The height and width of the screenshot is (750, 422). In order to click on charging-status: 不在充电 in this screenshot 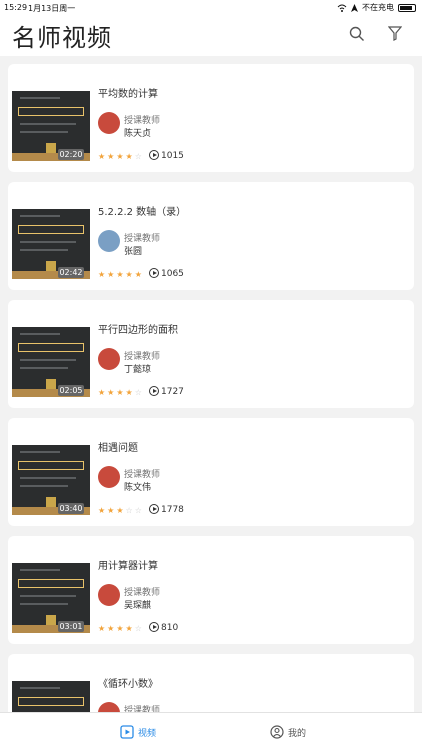, I will do `click(378, 7)`.